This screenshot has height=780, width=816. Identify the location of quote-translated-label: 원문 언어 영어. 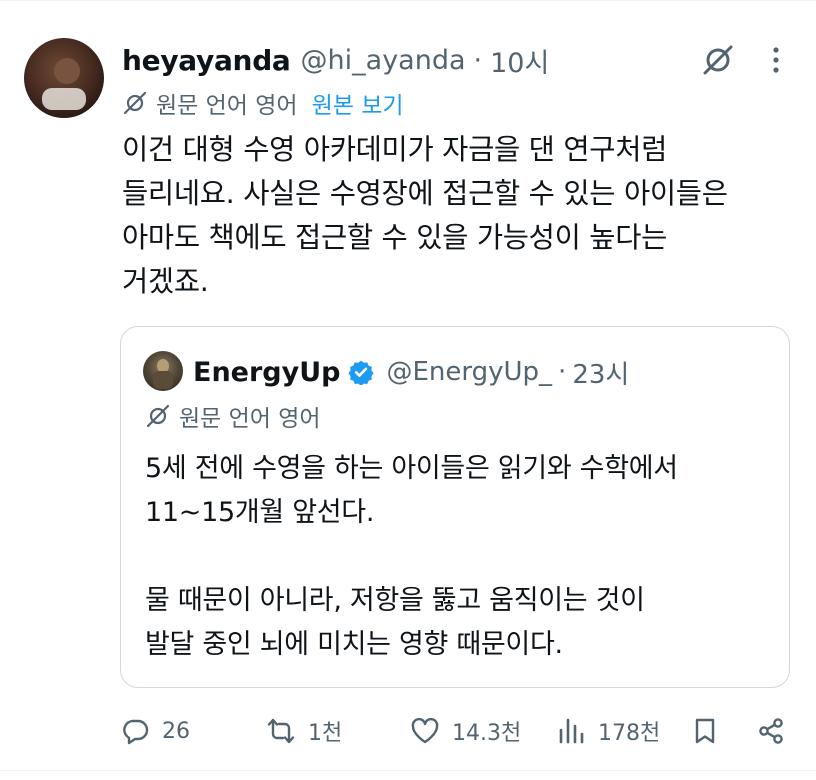
(250, 419).